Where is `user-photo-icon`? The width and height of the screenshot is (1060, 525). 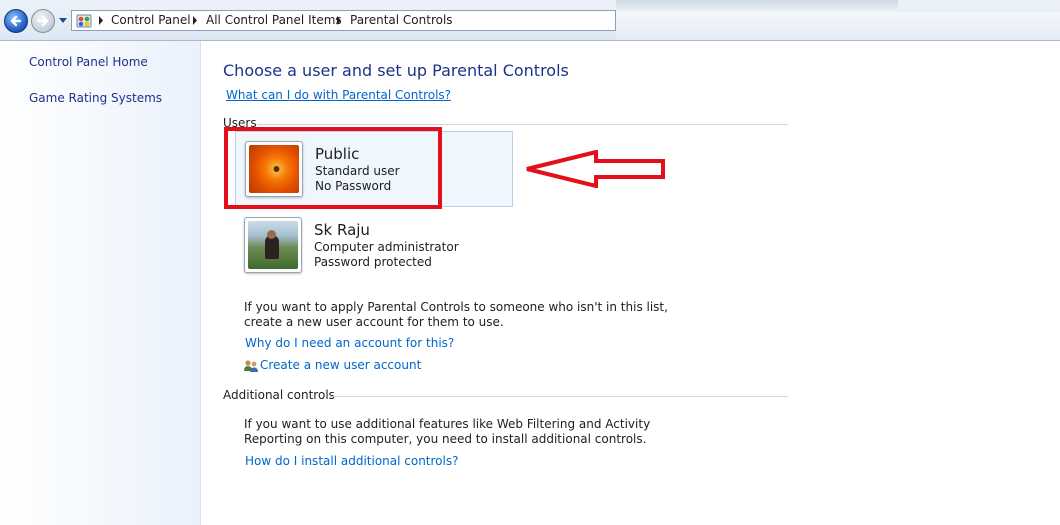
user-photo-icon is located at coordinates (273, 245).